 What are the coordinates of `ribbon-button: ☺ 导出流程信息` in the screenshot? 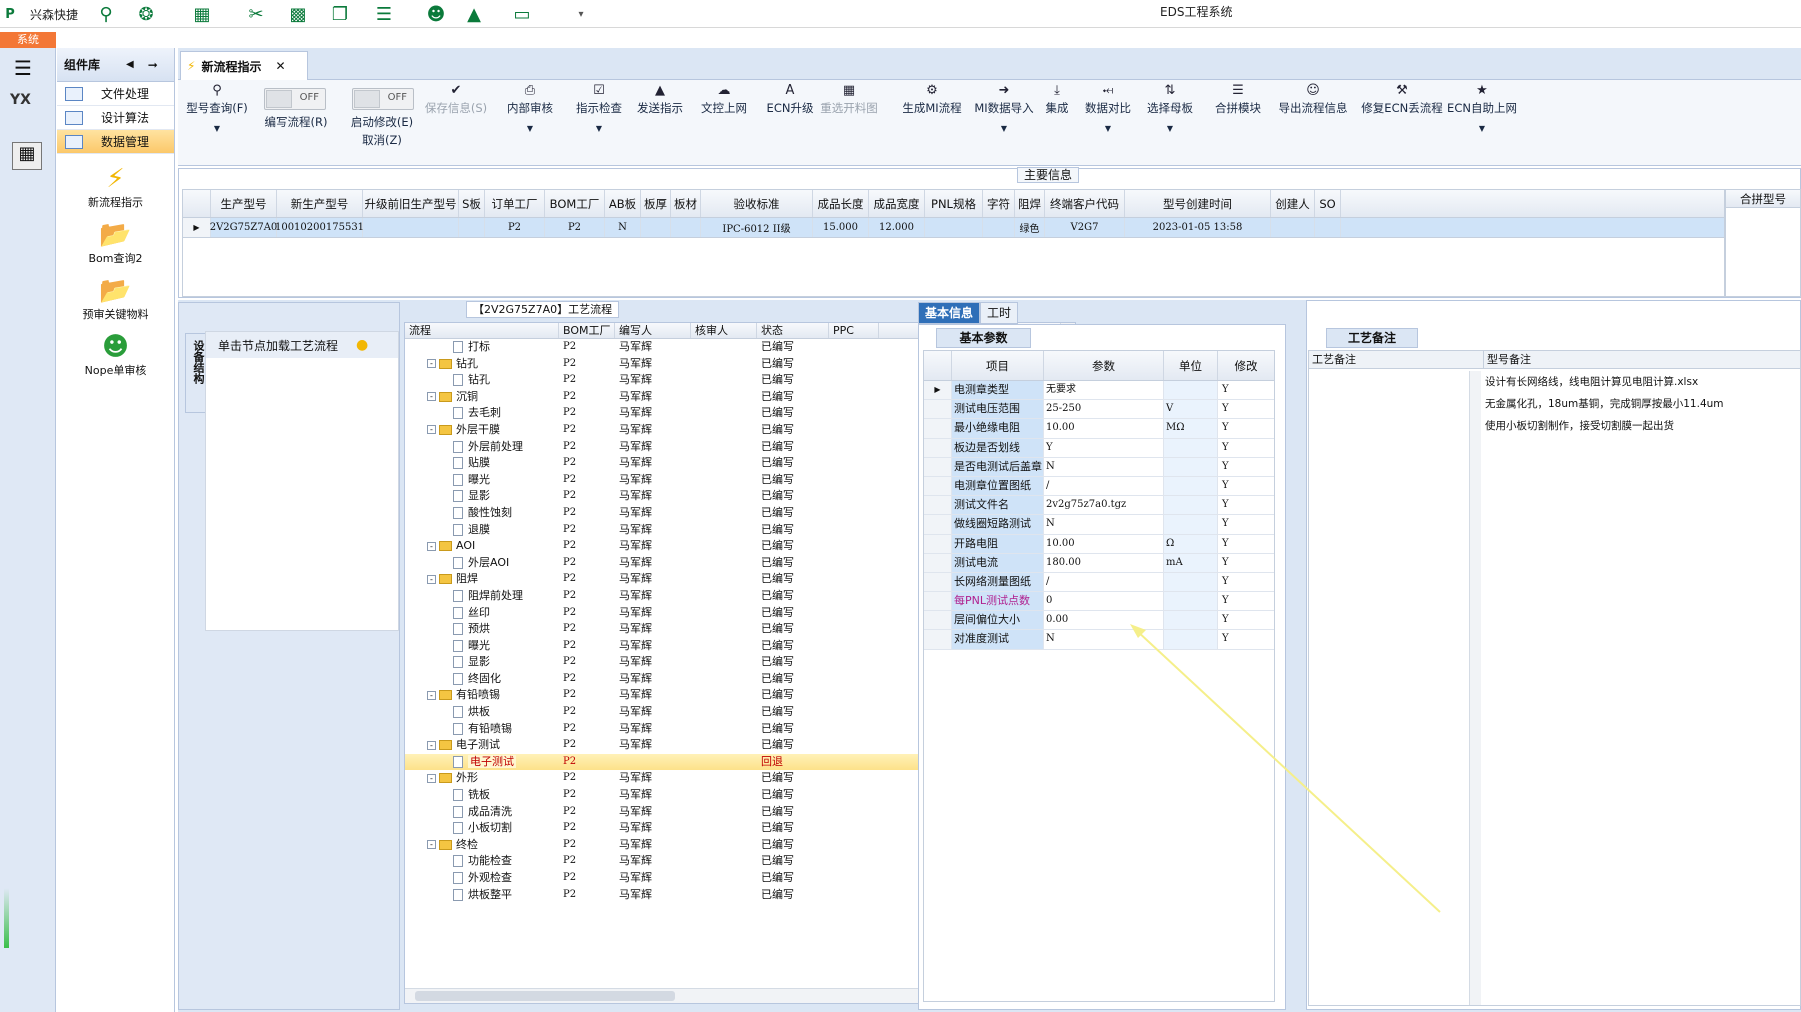 It's located at (1313, 99).